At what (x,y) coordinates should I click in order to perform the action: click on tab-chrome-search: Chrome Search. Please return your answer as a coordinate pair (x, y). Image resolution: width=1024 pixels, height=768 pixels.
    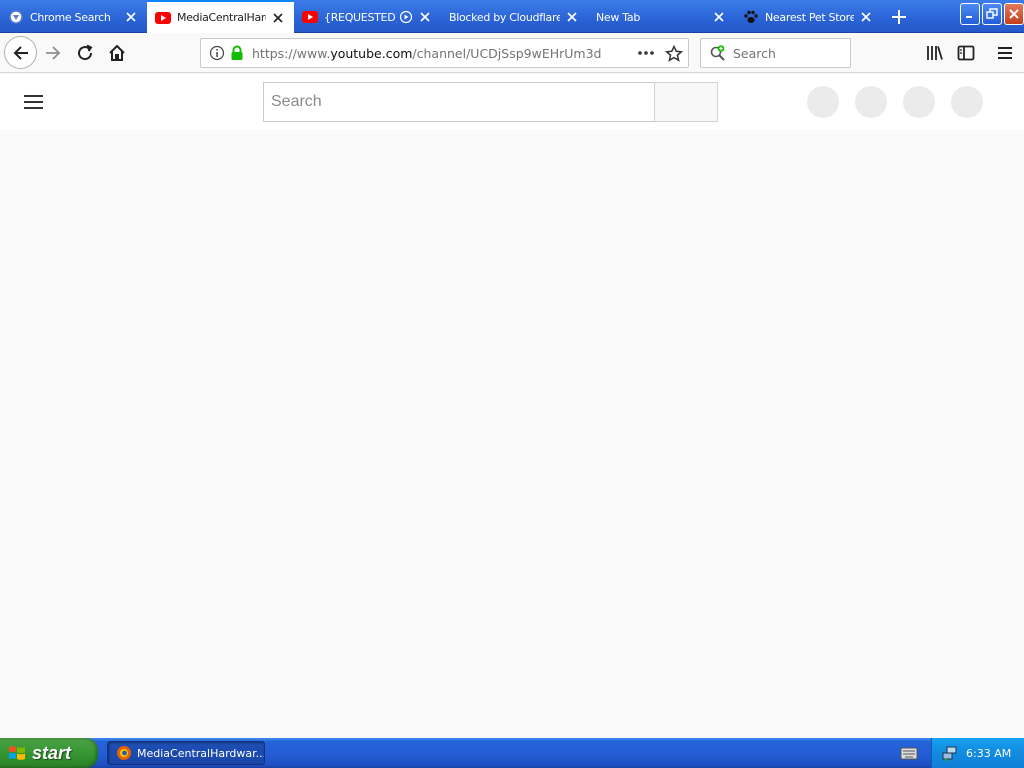
    Looking at the image, I should click on (73, 17).